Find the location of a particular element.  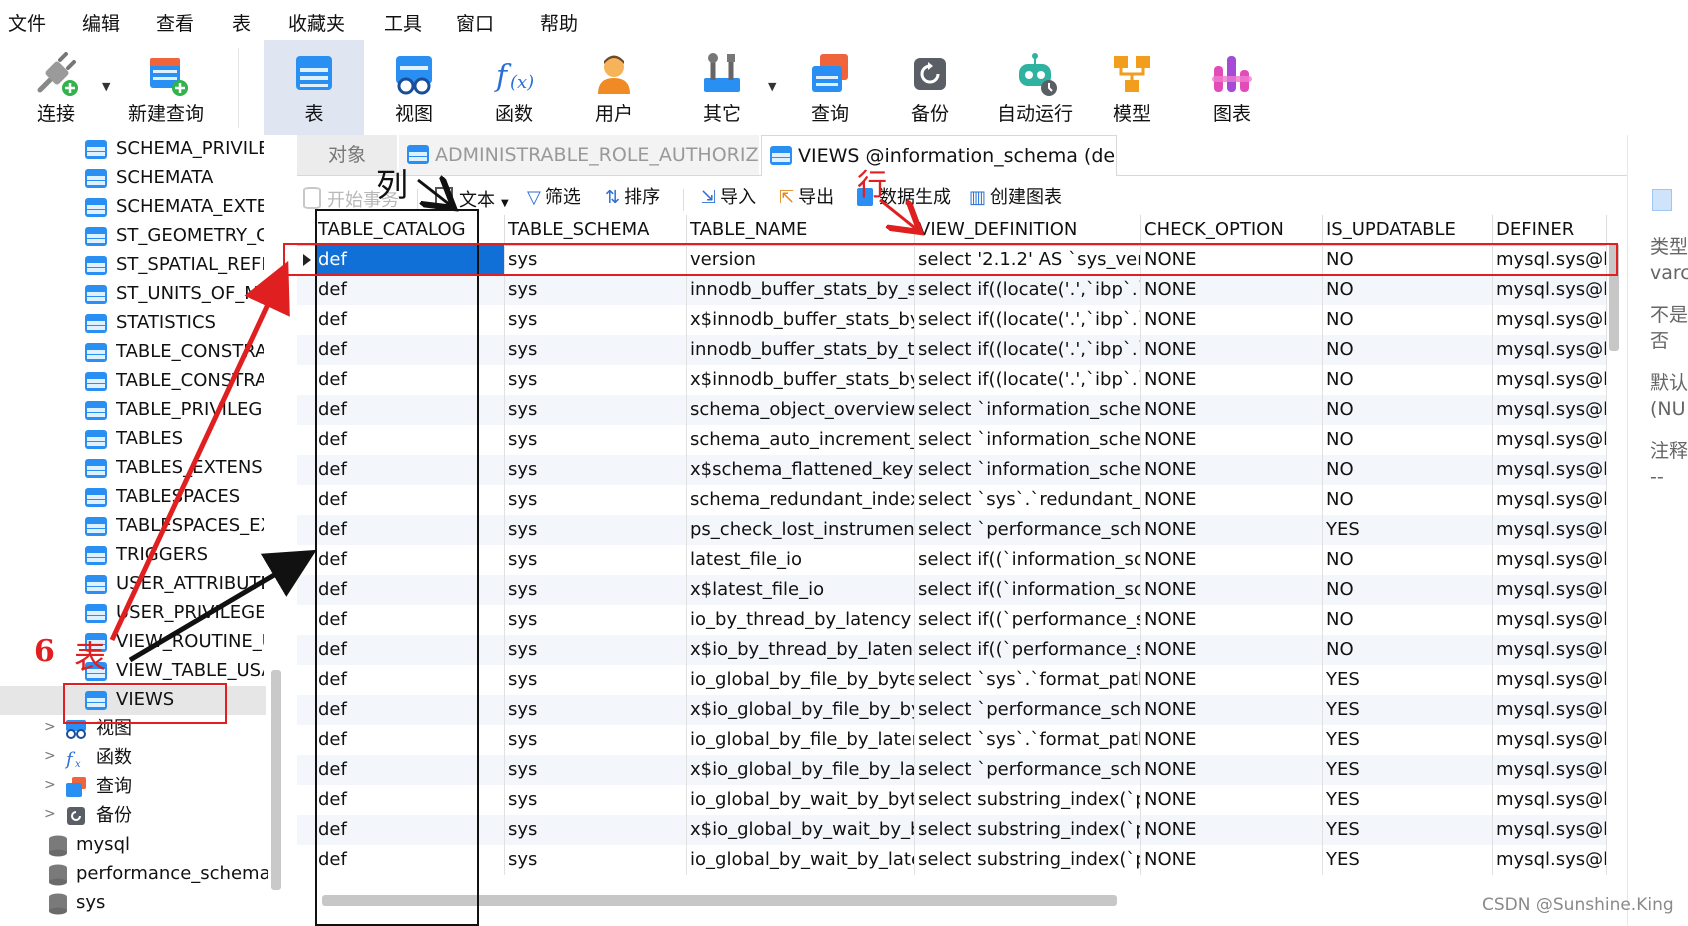

tree-item-table: USER_PRIVILEGES is located at coordinates (133, 613).